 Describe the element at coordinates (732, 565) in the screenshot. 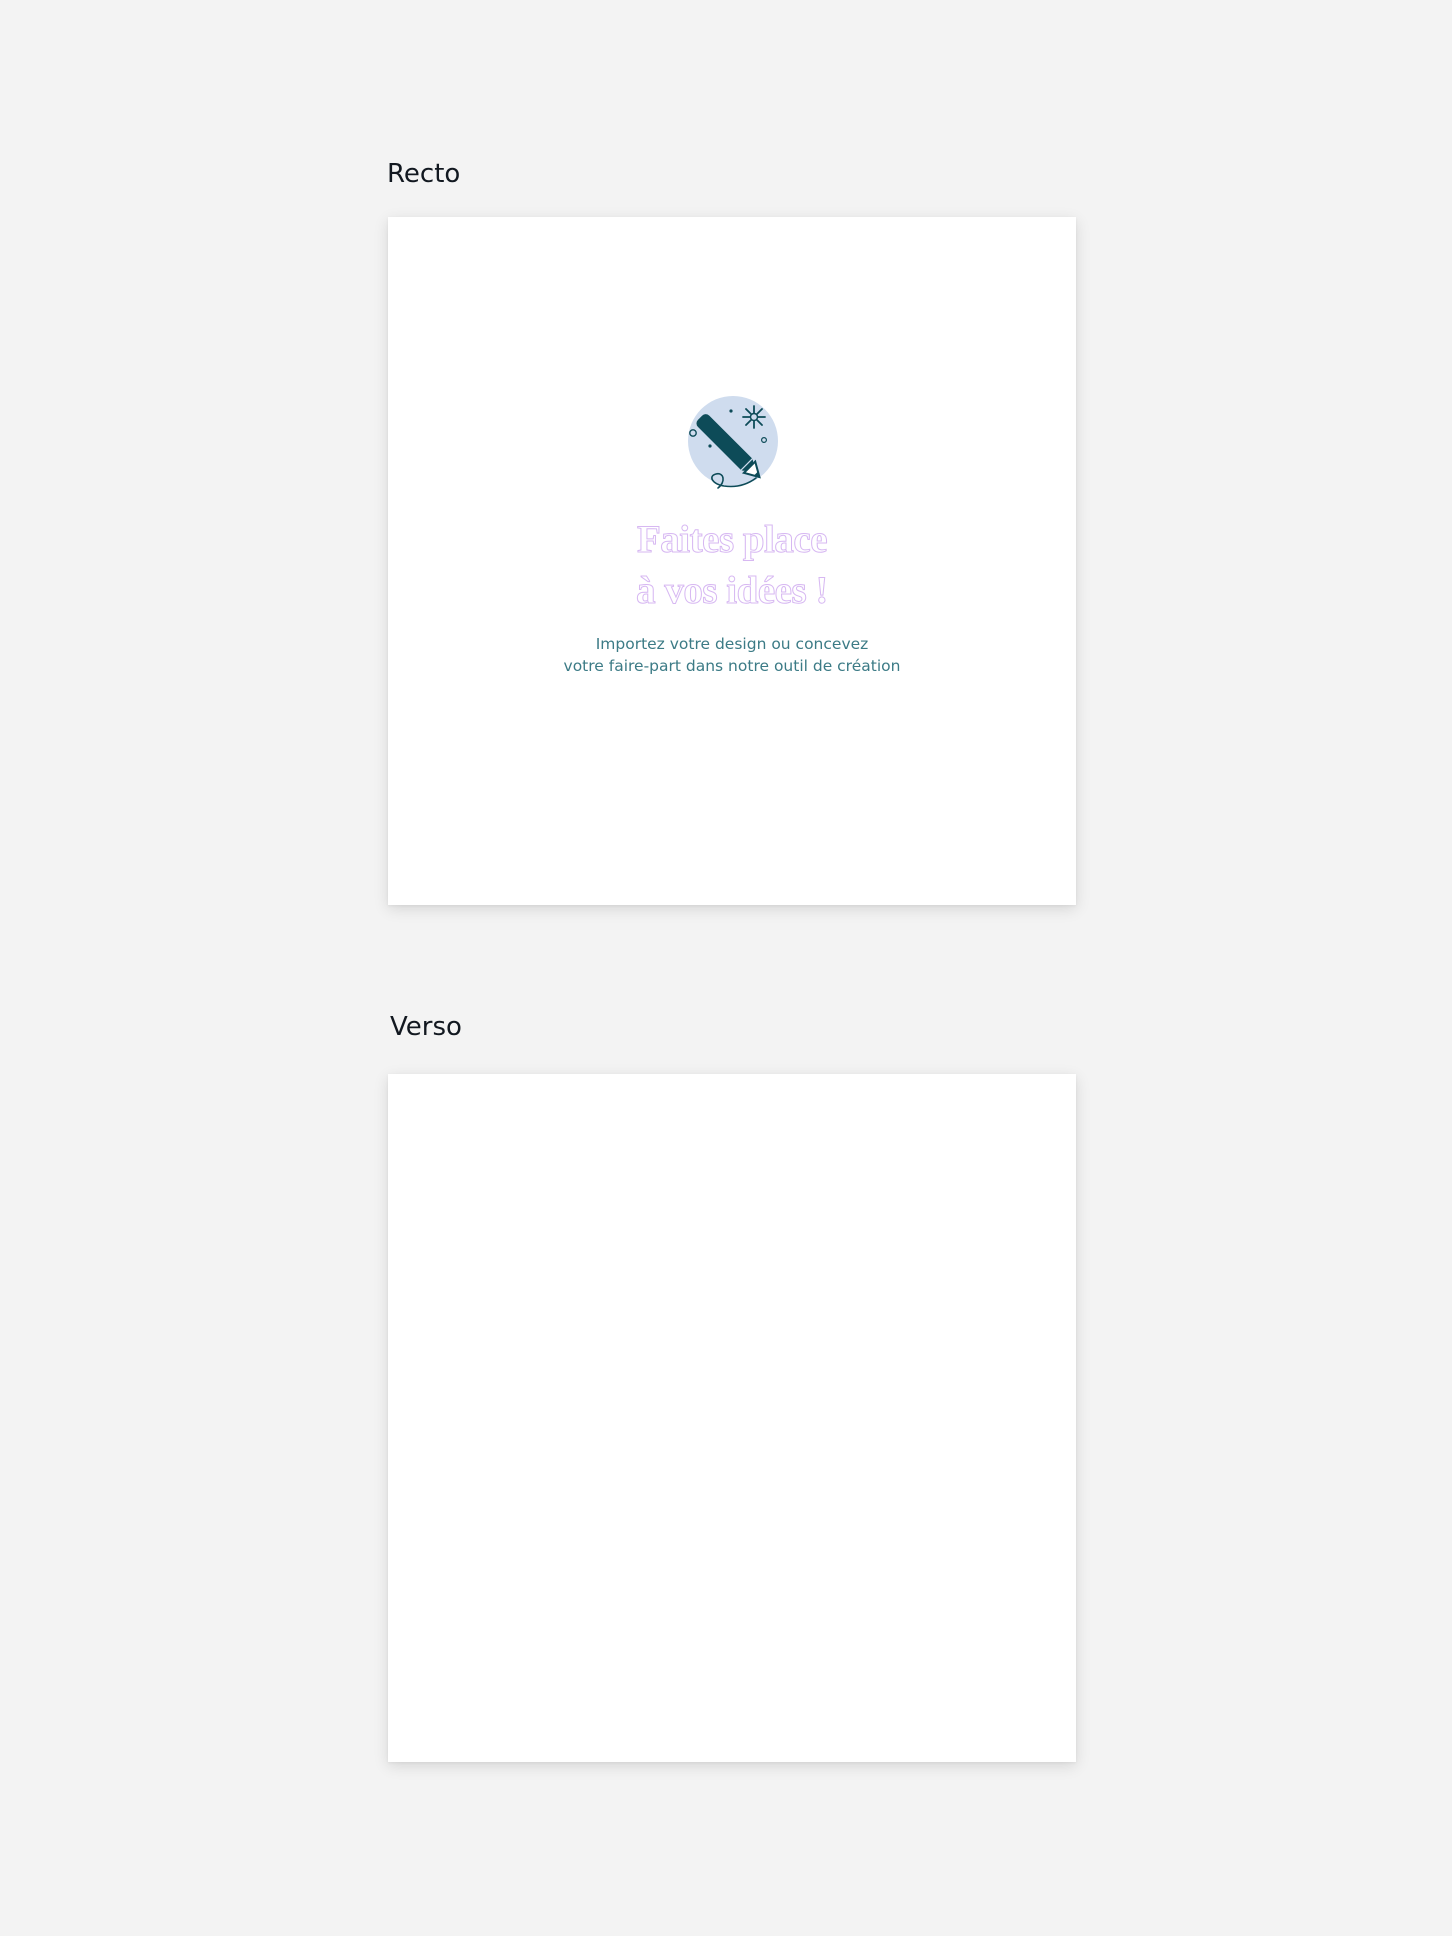

I see `empty-state-headline: Faites place à vos idées !` at that location.